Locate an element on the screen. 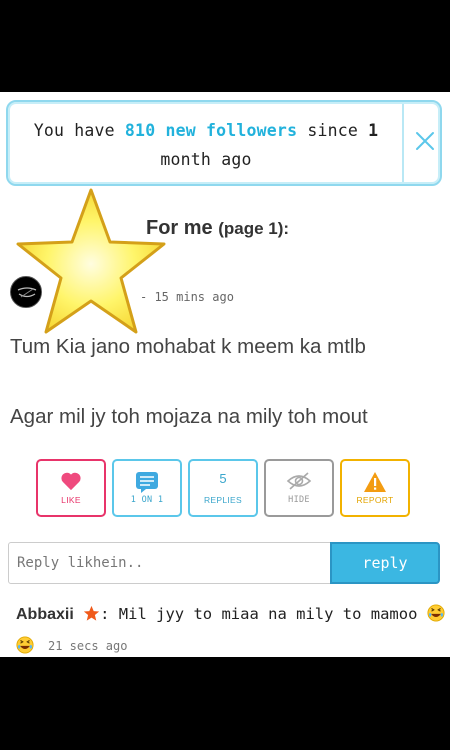 This screenshot has width=450, height=750. replies-label: REPLIES is located at coordinates (222, 500).